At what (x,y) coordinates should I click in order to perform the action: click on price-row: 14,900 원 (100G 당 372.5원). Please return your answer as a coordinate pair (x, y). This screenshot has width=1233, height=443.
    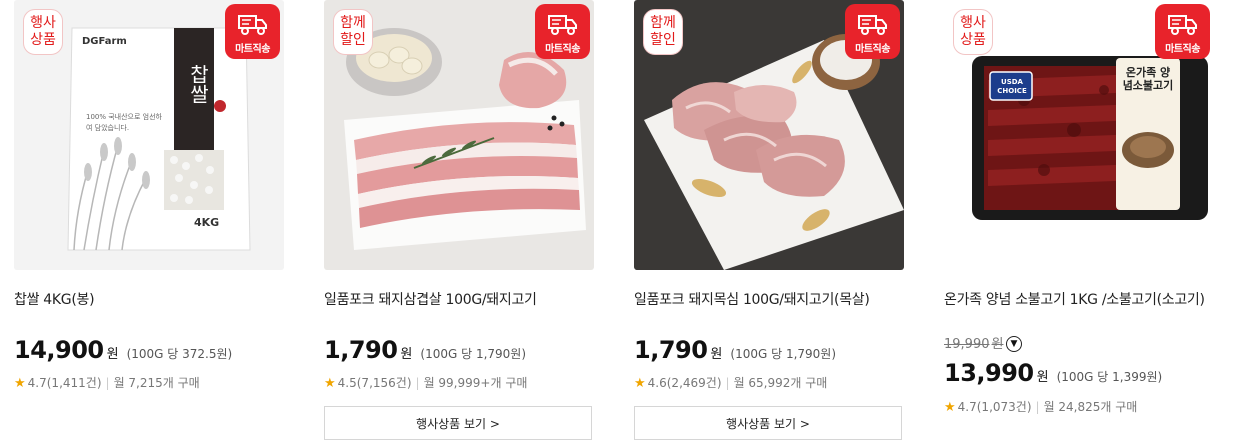
    Looking at the image, I should click on (123, 350).